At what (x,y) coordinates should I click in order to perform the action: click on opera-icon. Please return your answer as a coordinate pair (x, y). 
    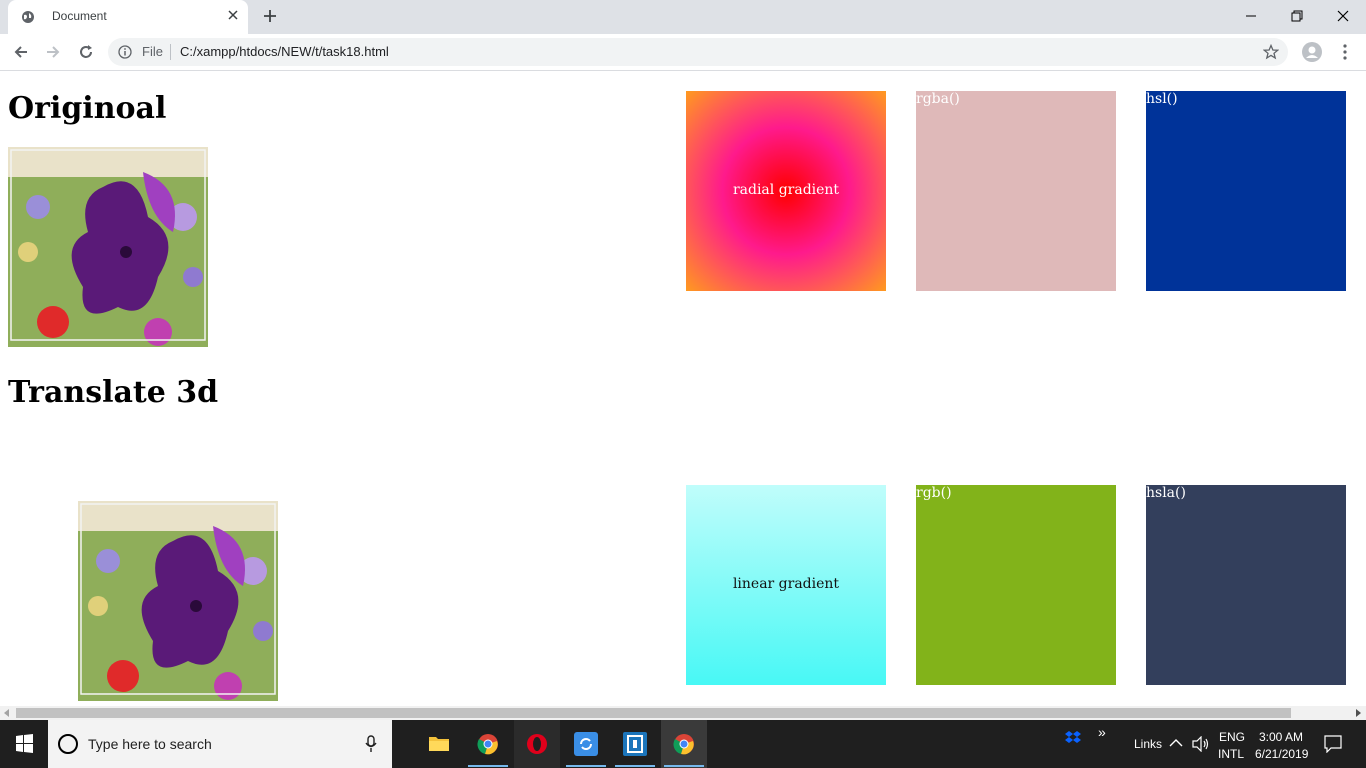
    Looking at the image, I should click on (537, 744).